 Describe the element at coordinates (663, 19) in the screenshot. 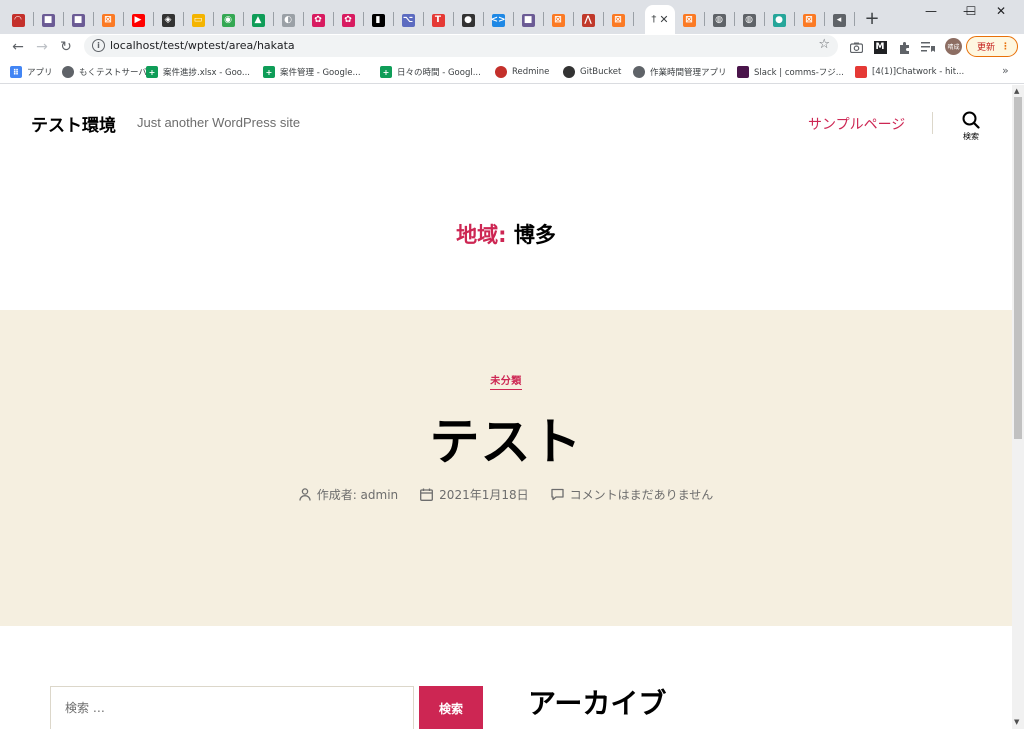

I see `tab-close-icon: ✕` at that location.